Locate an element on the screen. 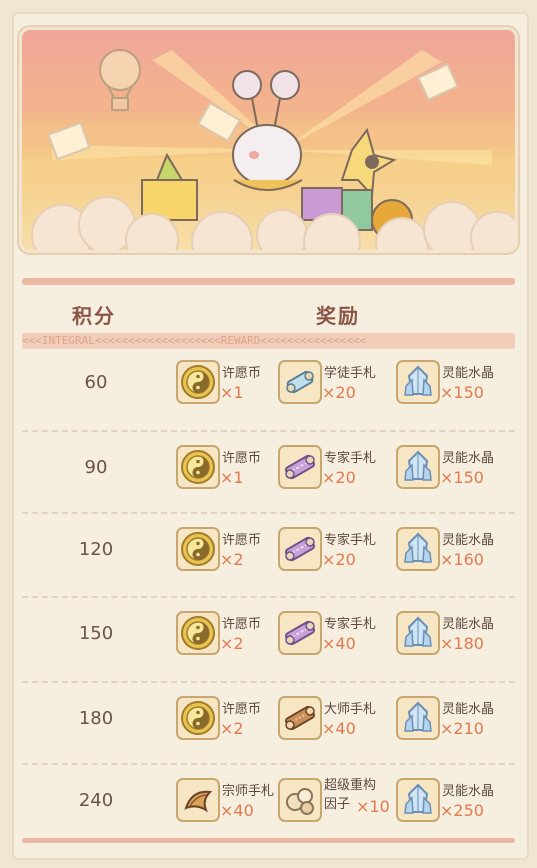 Image resolution: width=537 pixels, height=868 pixels. reward-row: 120 许愿币 ×2 专家手札 ×20 灵能水晶 ×160 is located at coordinates (268, 560).